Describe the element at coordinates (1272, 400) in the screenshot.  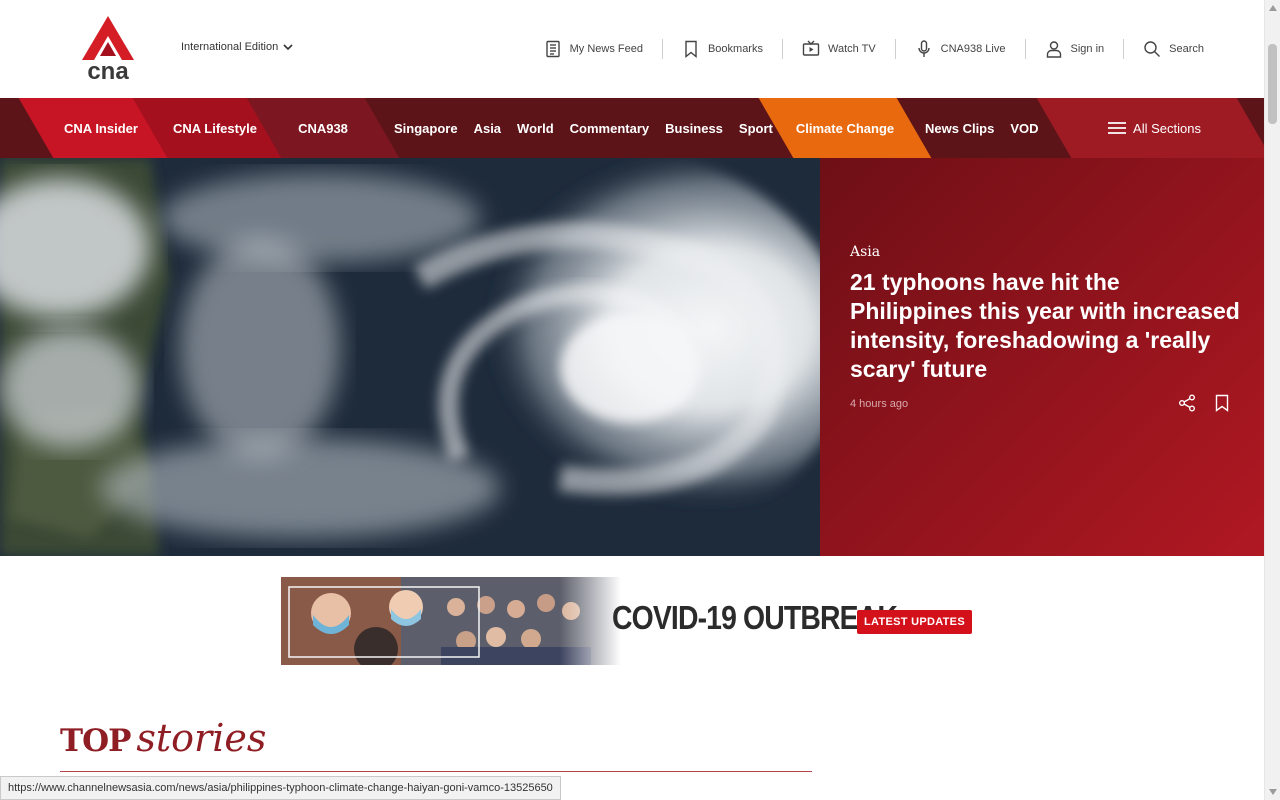
I see `page-scrollbar` at that location.